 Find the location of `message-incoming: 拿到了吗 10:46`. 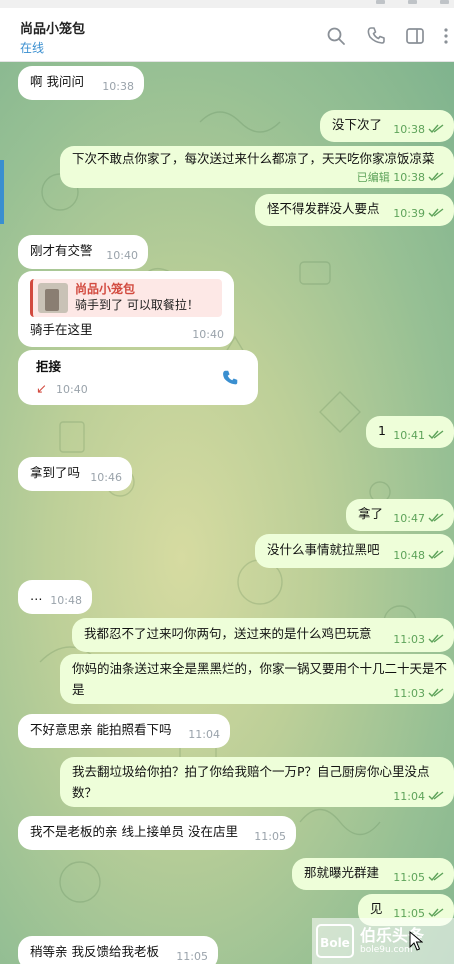

message-incoming: 拿到了吗 10:46 is located at coordinates (75, 474).